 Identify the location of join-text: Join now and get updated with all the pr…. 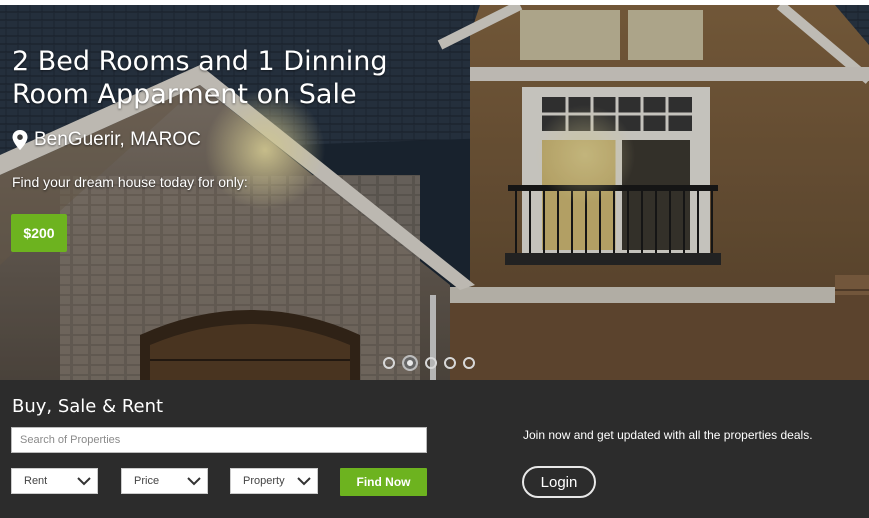
(668, 435).